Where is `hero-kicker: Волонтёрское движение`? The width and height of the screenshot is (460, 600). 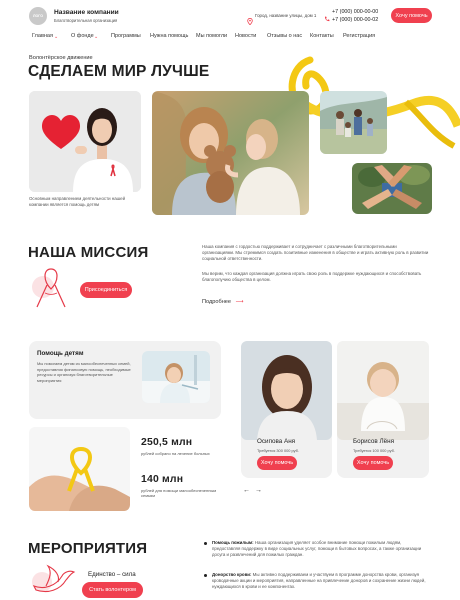 hero-kicker: Волонтёрское движение is located at coordinates (61, 58).